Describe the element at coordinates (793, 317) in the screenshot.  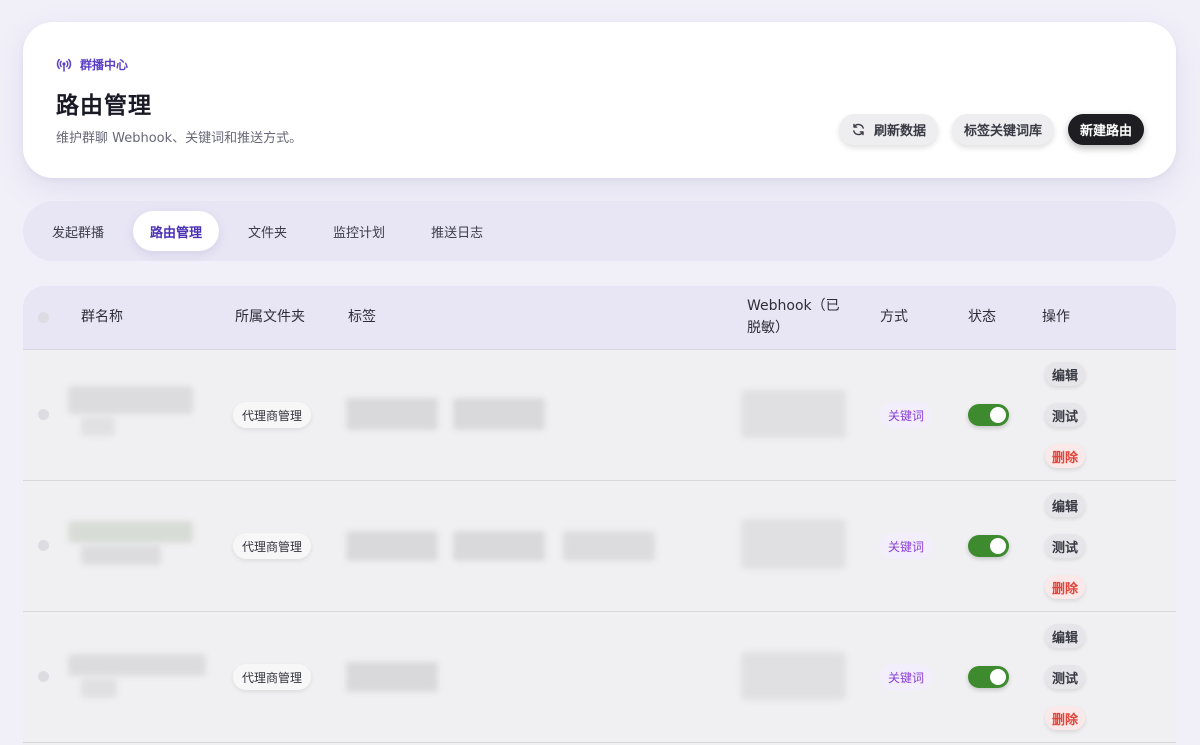
I see `column-webhook: Webhook（已 脱敏）` at that location.